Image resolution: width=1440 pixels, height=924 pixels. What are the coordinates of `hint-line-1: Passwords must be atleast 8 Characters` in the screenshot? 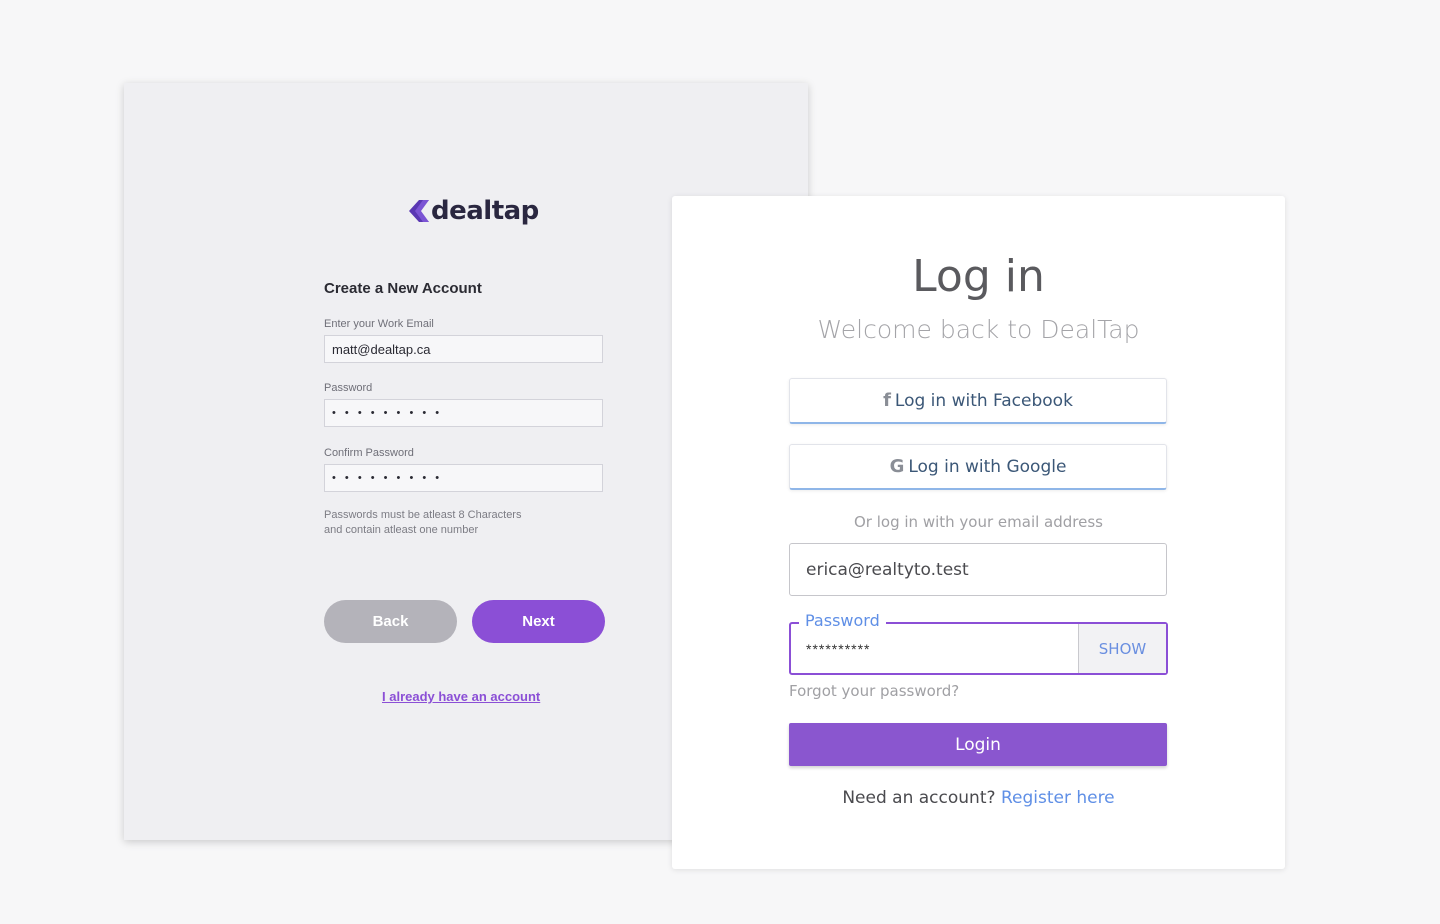 It's located at (423, 515).